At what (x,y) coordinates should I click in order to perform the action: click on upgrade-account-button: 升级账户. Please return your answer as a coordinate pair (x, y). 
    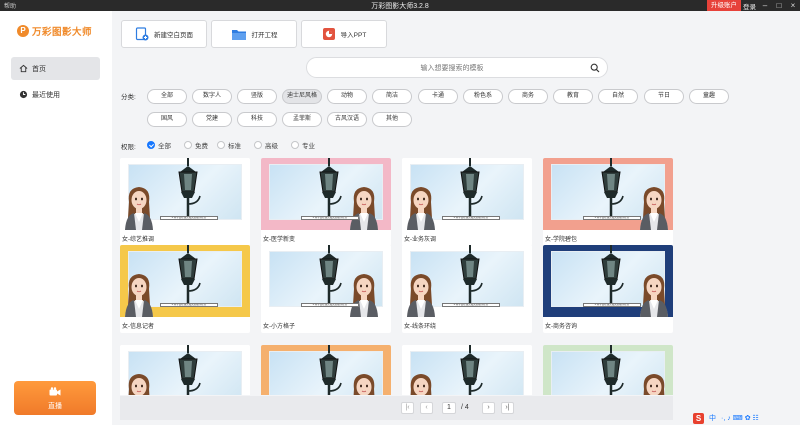
    Looking at the image, I should click on (724, 5).